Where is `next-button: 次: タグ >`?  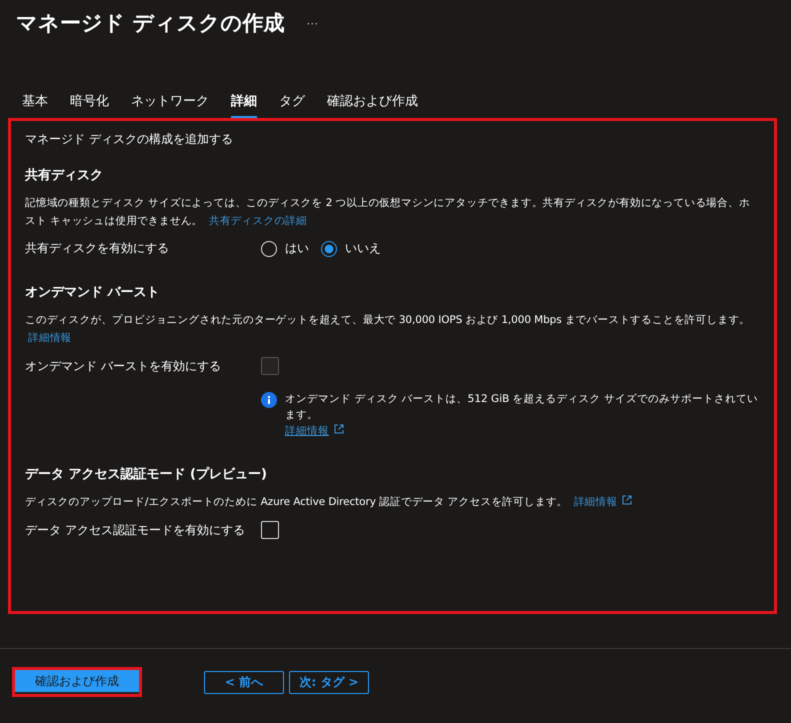
next-button: 次: タグ > is located at coordinates (329, 682).